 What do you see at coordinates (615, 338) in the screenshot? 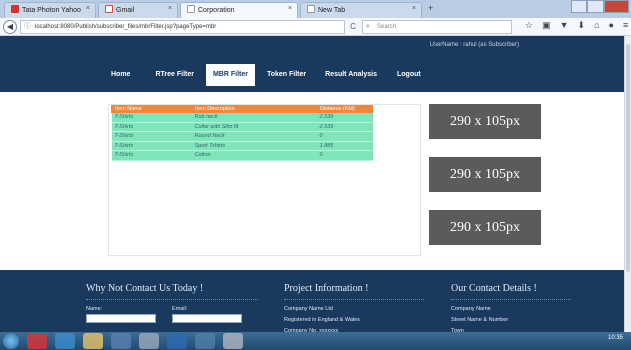
I see `system-clock: 10:35` at bounding box center [615, 338].